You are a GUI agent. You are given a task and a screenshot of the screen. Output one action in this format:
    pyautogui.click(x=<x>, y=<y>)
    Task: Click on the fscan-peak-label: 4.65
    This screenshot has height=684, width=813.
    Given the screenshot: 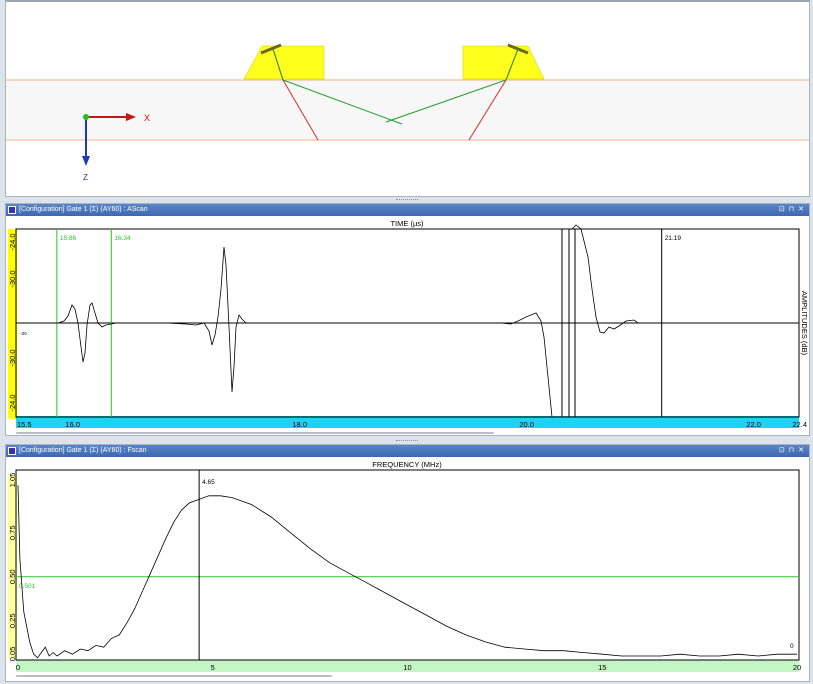 What is the action you would take?
    pyautogui.click(x=208, y=482)
    